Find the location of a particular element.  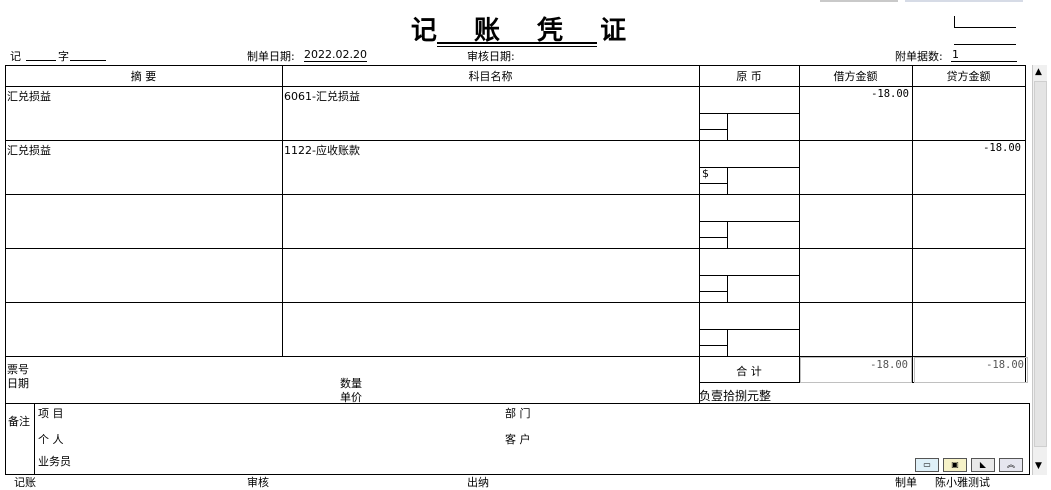

total-credit-value: -18.00 is located at coordinates (1005, 365).